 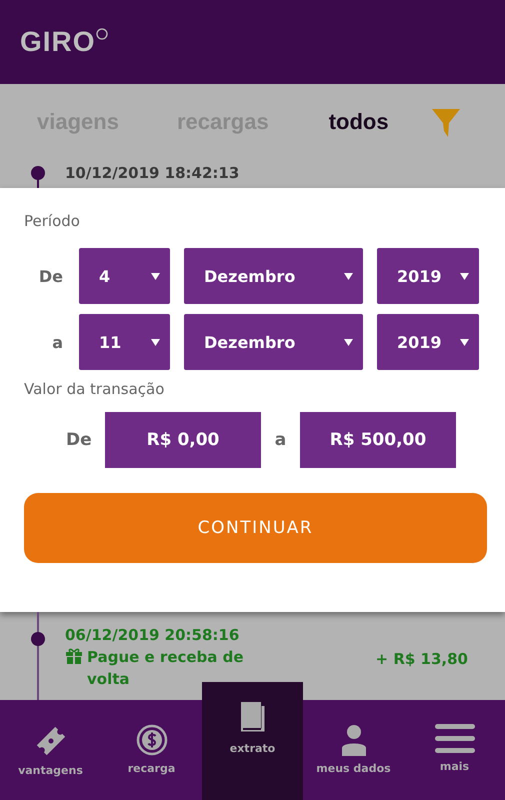 I want to click on timeline-dot-icon, so click(x=38, y=639).